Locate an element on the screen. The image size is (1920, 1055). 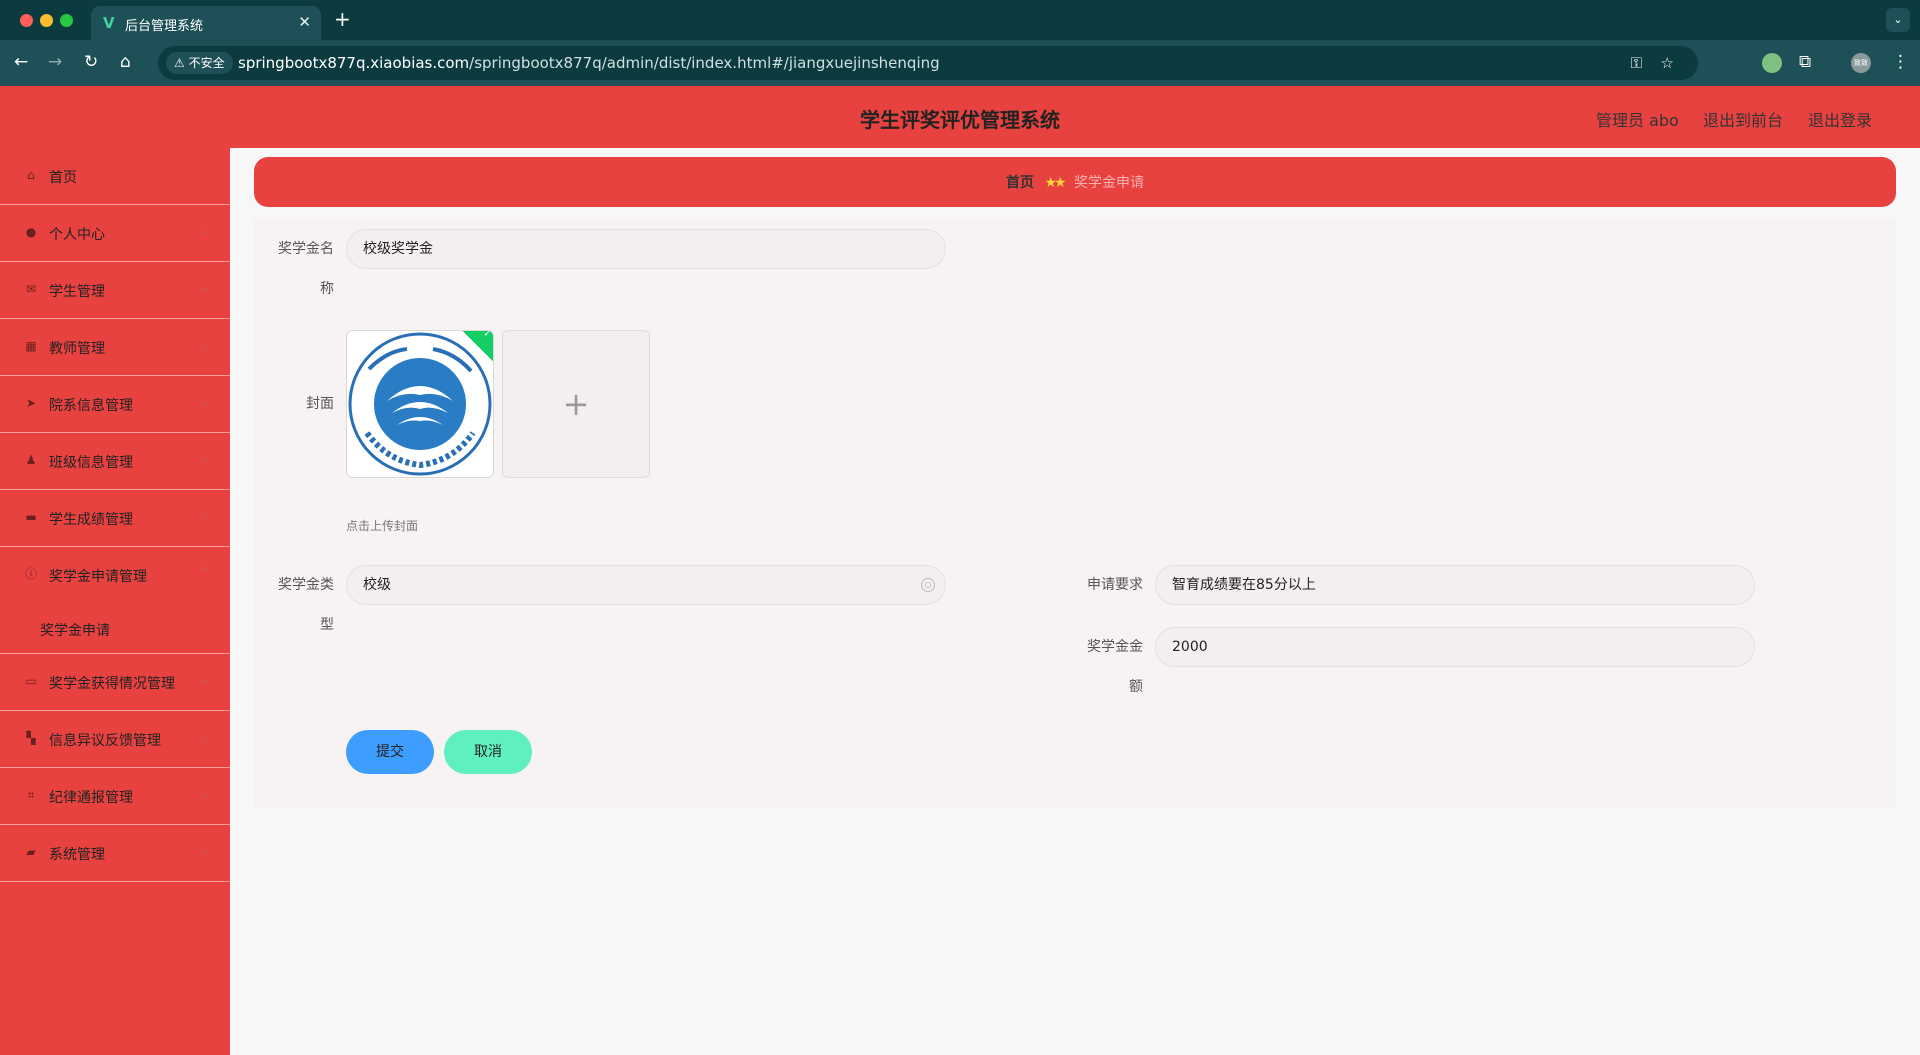
sidebar-item-teacher-management: ▦ 教师管理 ⌄ is located at coordinates (115, 347).